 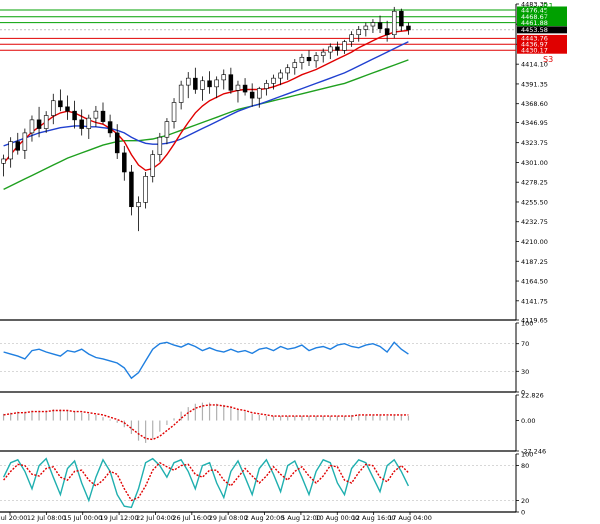 I want to click on price-tick-label: 4323.75, so click(x=534, y=143).